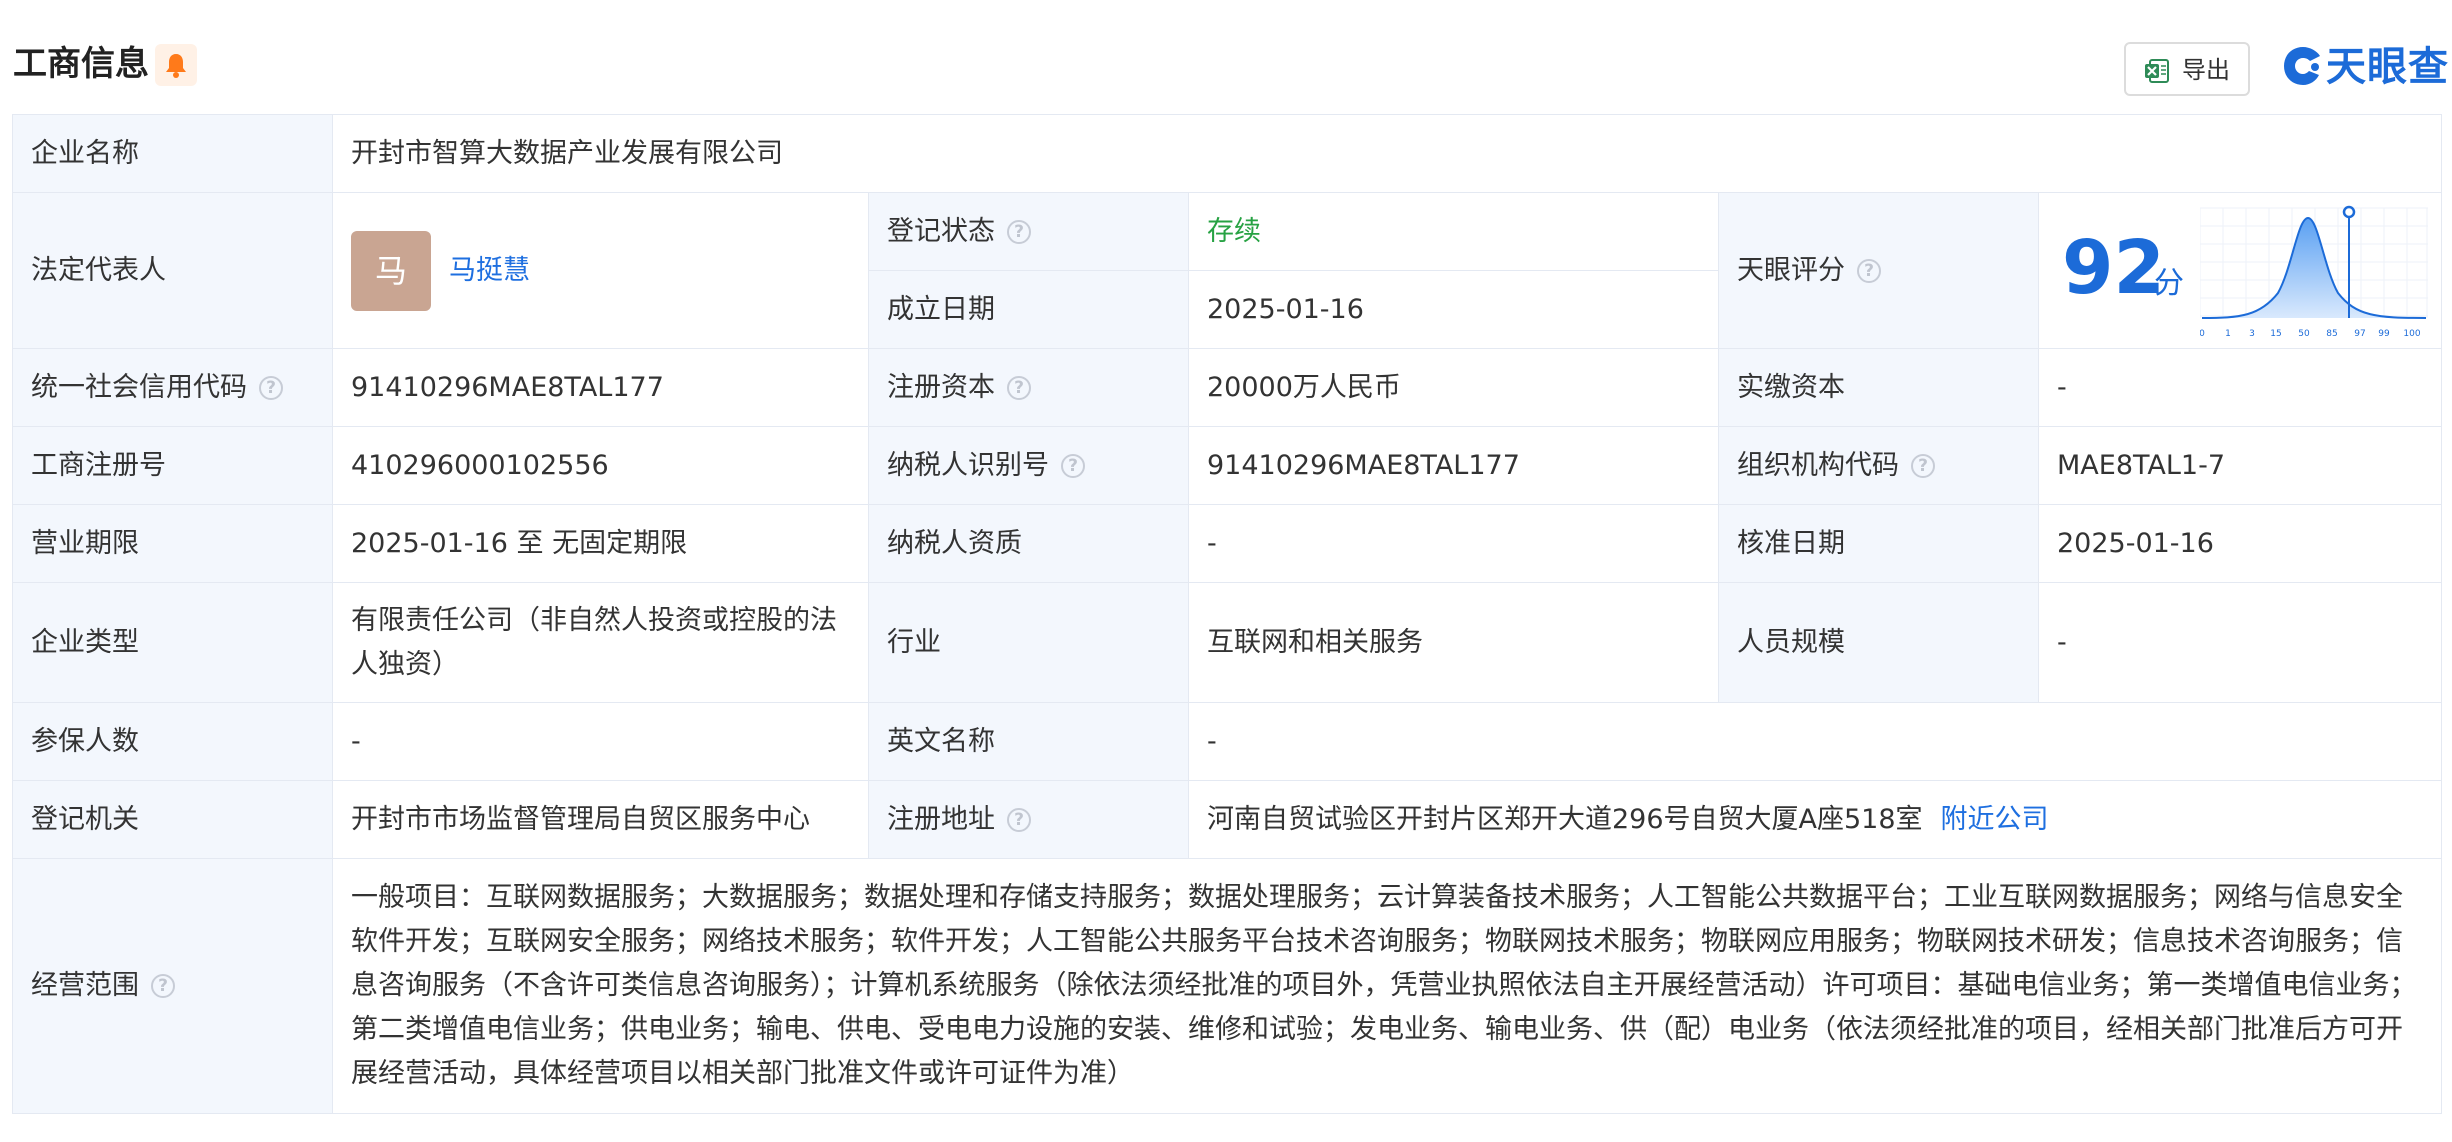  What do you see at coordinates (173, 742) in the screenshot?
I see `label-insured: 参保人数` at bounding box center [173, 742].